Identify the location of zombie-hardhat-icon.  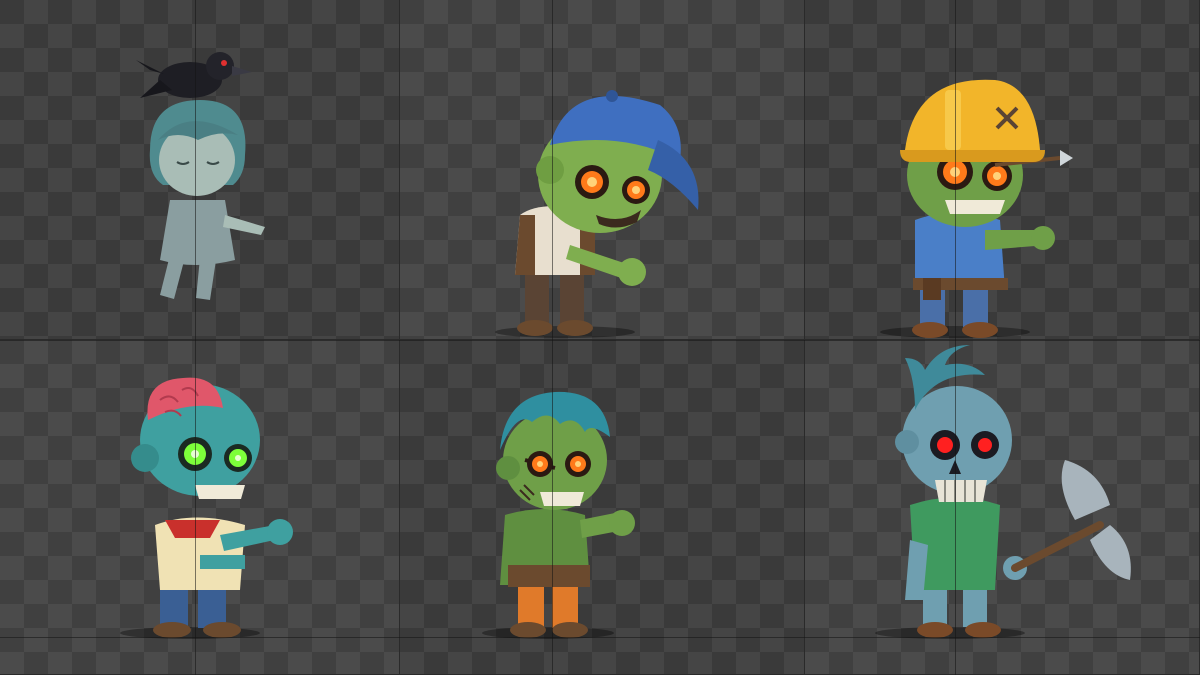
(976, 208).